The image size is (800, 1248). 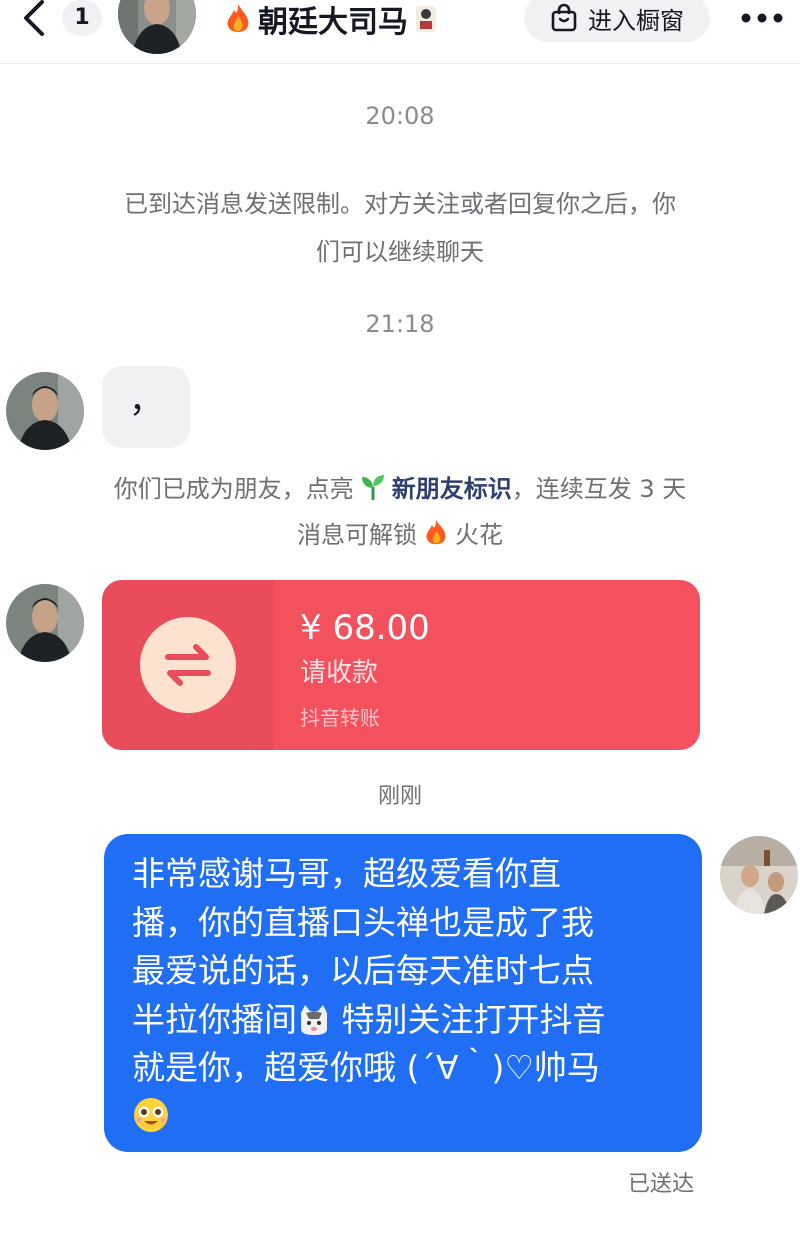 What do you see at coordinates (400, 252) in the screenshot?
I see `system-notice-line: 们可以继续聊天` at bounding box center [400, 252].